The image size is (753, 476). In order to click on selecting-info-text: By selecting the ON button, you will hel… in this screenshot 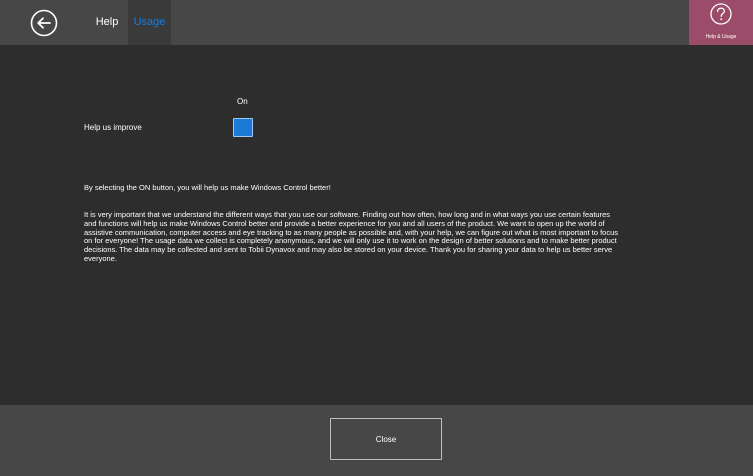, I will do `click(207, 187)`.